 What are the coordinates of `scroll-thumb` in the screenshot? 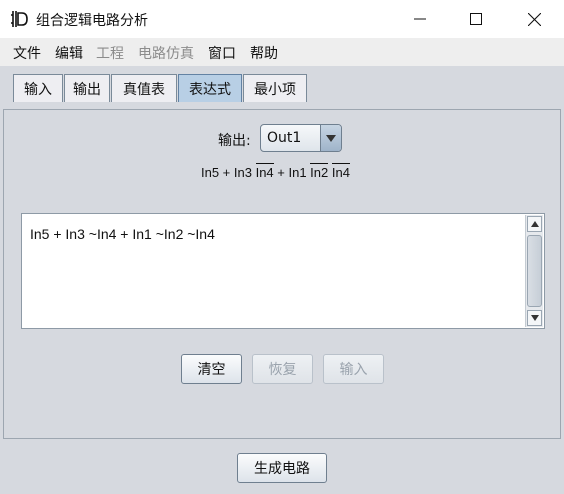 It's located at (534, 271).